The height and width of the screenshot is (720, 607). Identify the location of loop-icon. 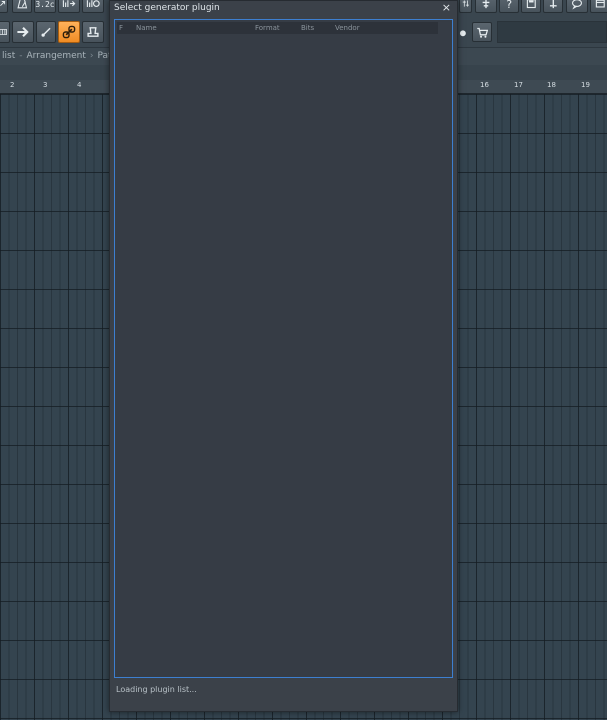
(93, 4).